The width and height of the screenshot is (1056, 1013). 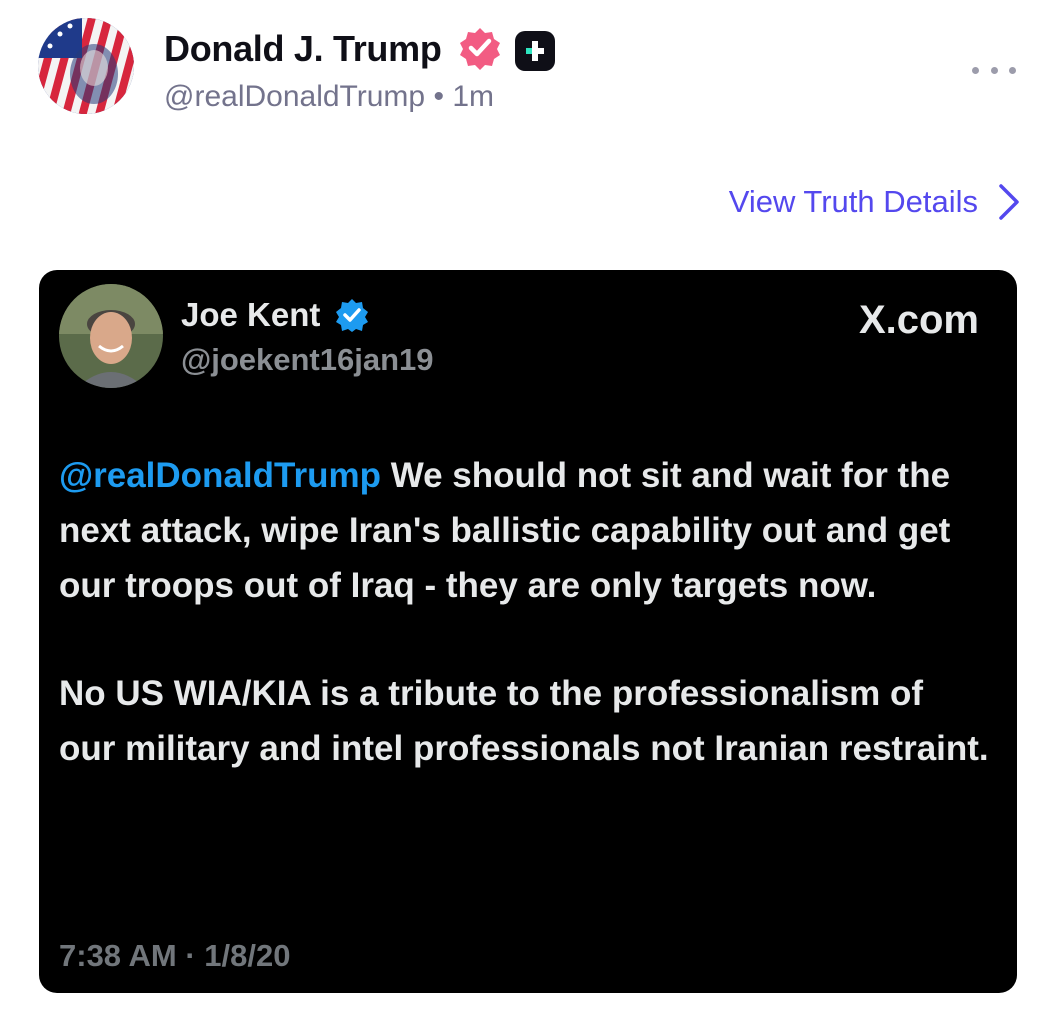 I want to click on embed-avatar-portrait, so click(x=111, y=336).